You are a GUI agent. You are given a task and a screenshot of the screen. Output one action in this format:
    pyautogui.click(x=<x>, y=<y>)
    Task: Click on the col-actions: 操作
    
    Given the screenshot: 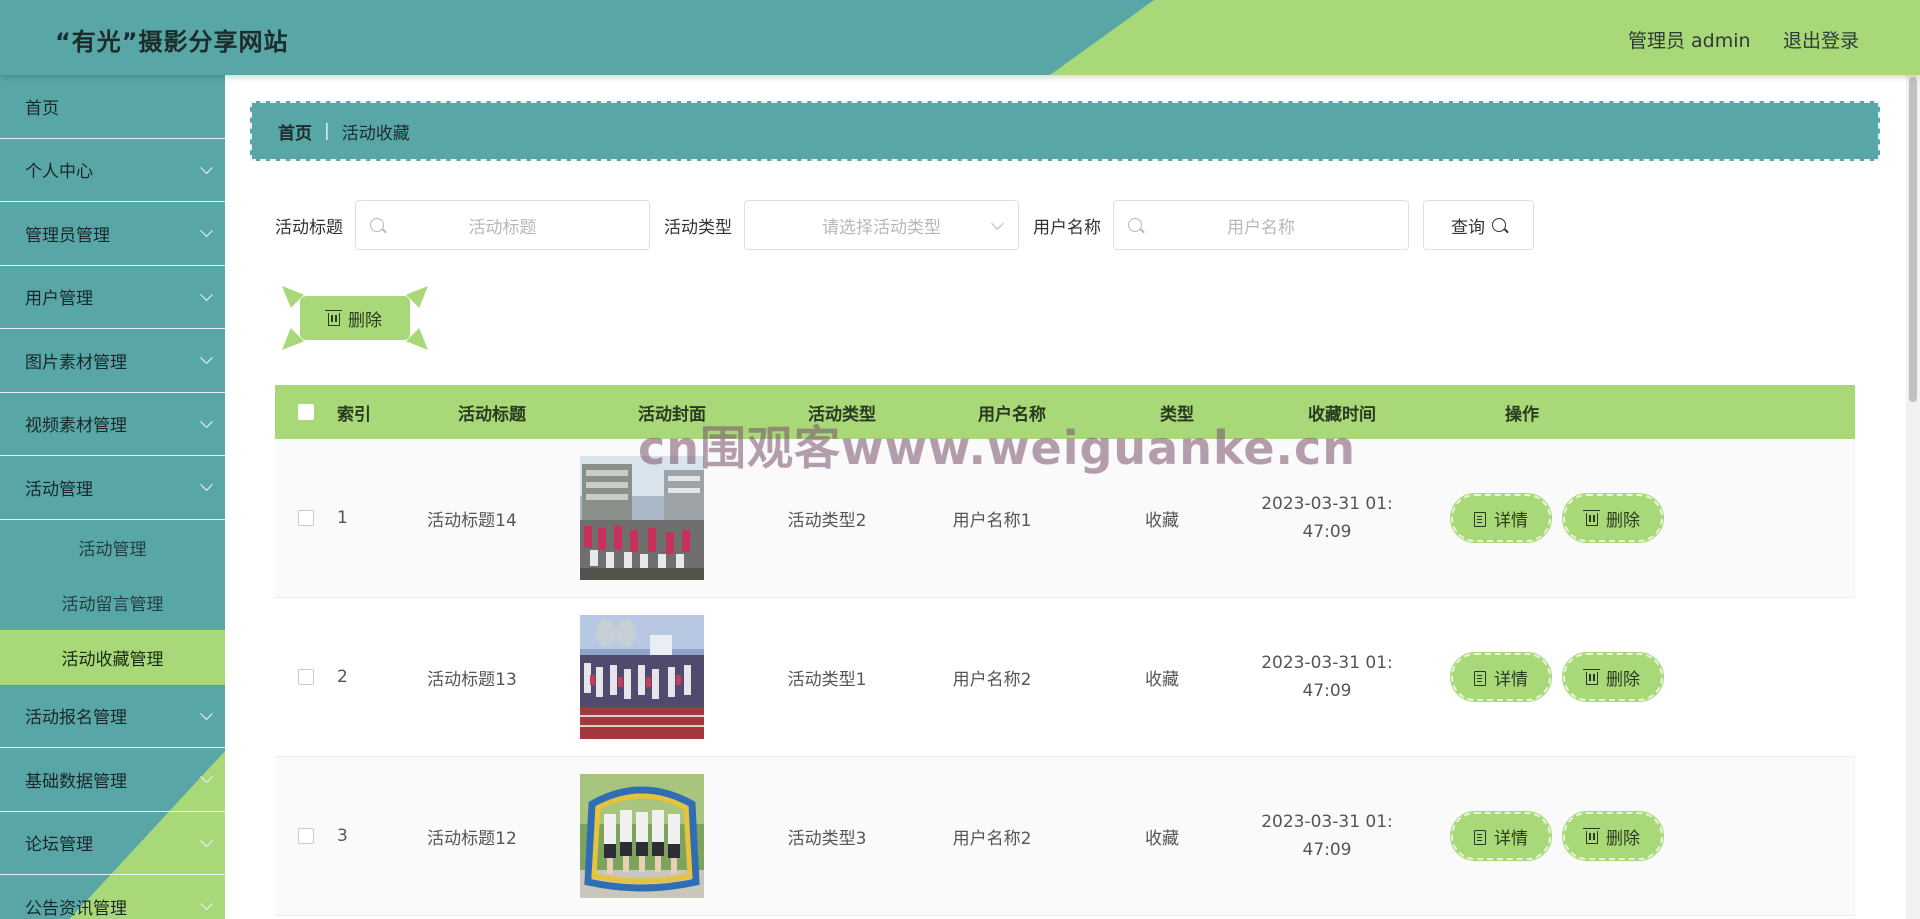 What is the action you would take?
    pyautogui.click(x=1522, y=414)
    